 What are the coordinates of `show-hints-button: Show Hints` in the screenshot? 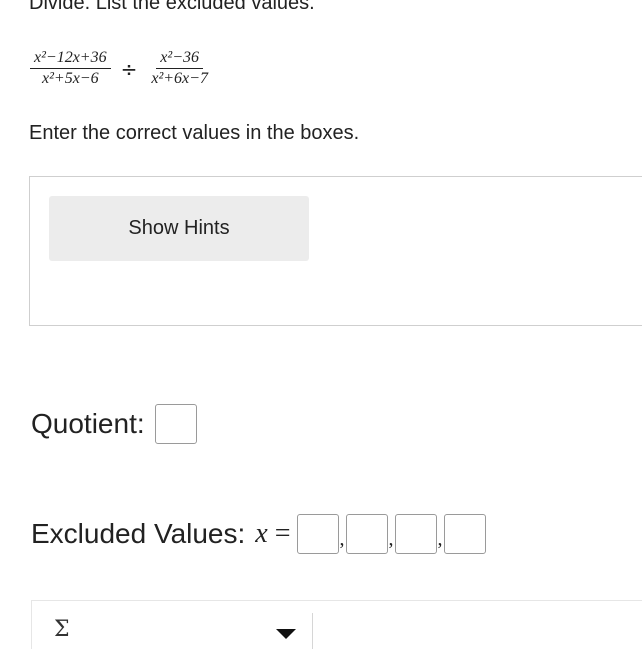 It's located at (179, 228).